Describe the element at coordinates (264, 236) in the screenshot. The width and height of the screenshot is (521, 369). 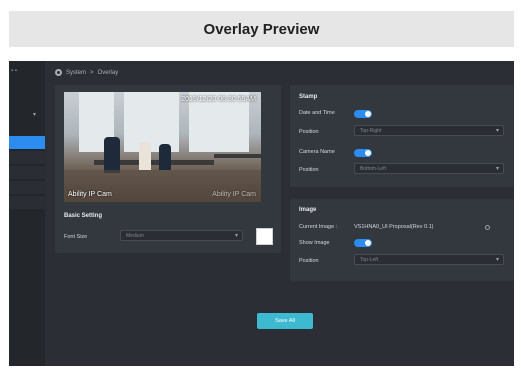
I see `font-color-swatch` at that location.